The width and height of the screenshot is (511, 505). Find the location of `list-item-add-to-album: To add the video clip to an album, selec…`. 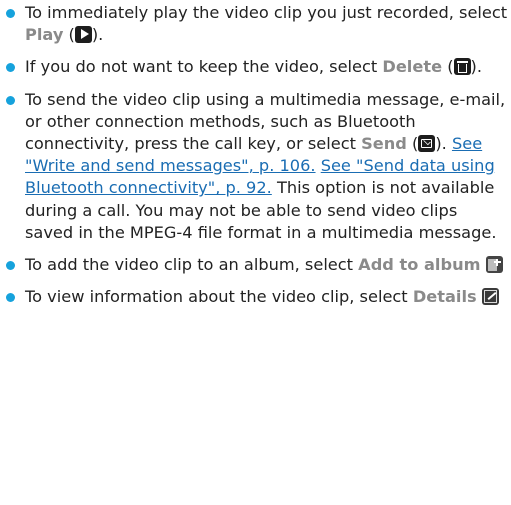

list-item-add-to-album: To add the video clip to an album, selec… is located at coordinates (254, 265).